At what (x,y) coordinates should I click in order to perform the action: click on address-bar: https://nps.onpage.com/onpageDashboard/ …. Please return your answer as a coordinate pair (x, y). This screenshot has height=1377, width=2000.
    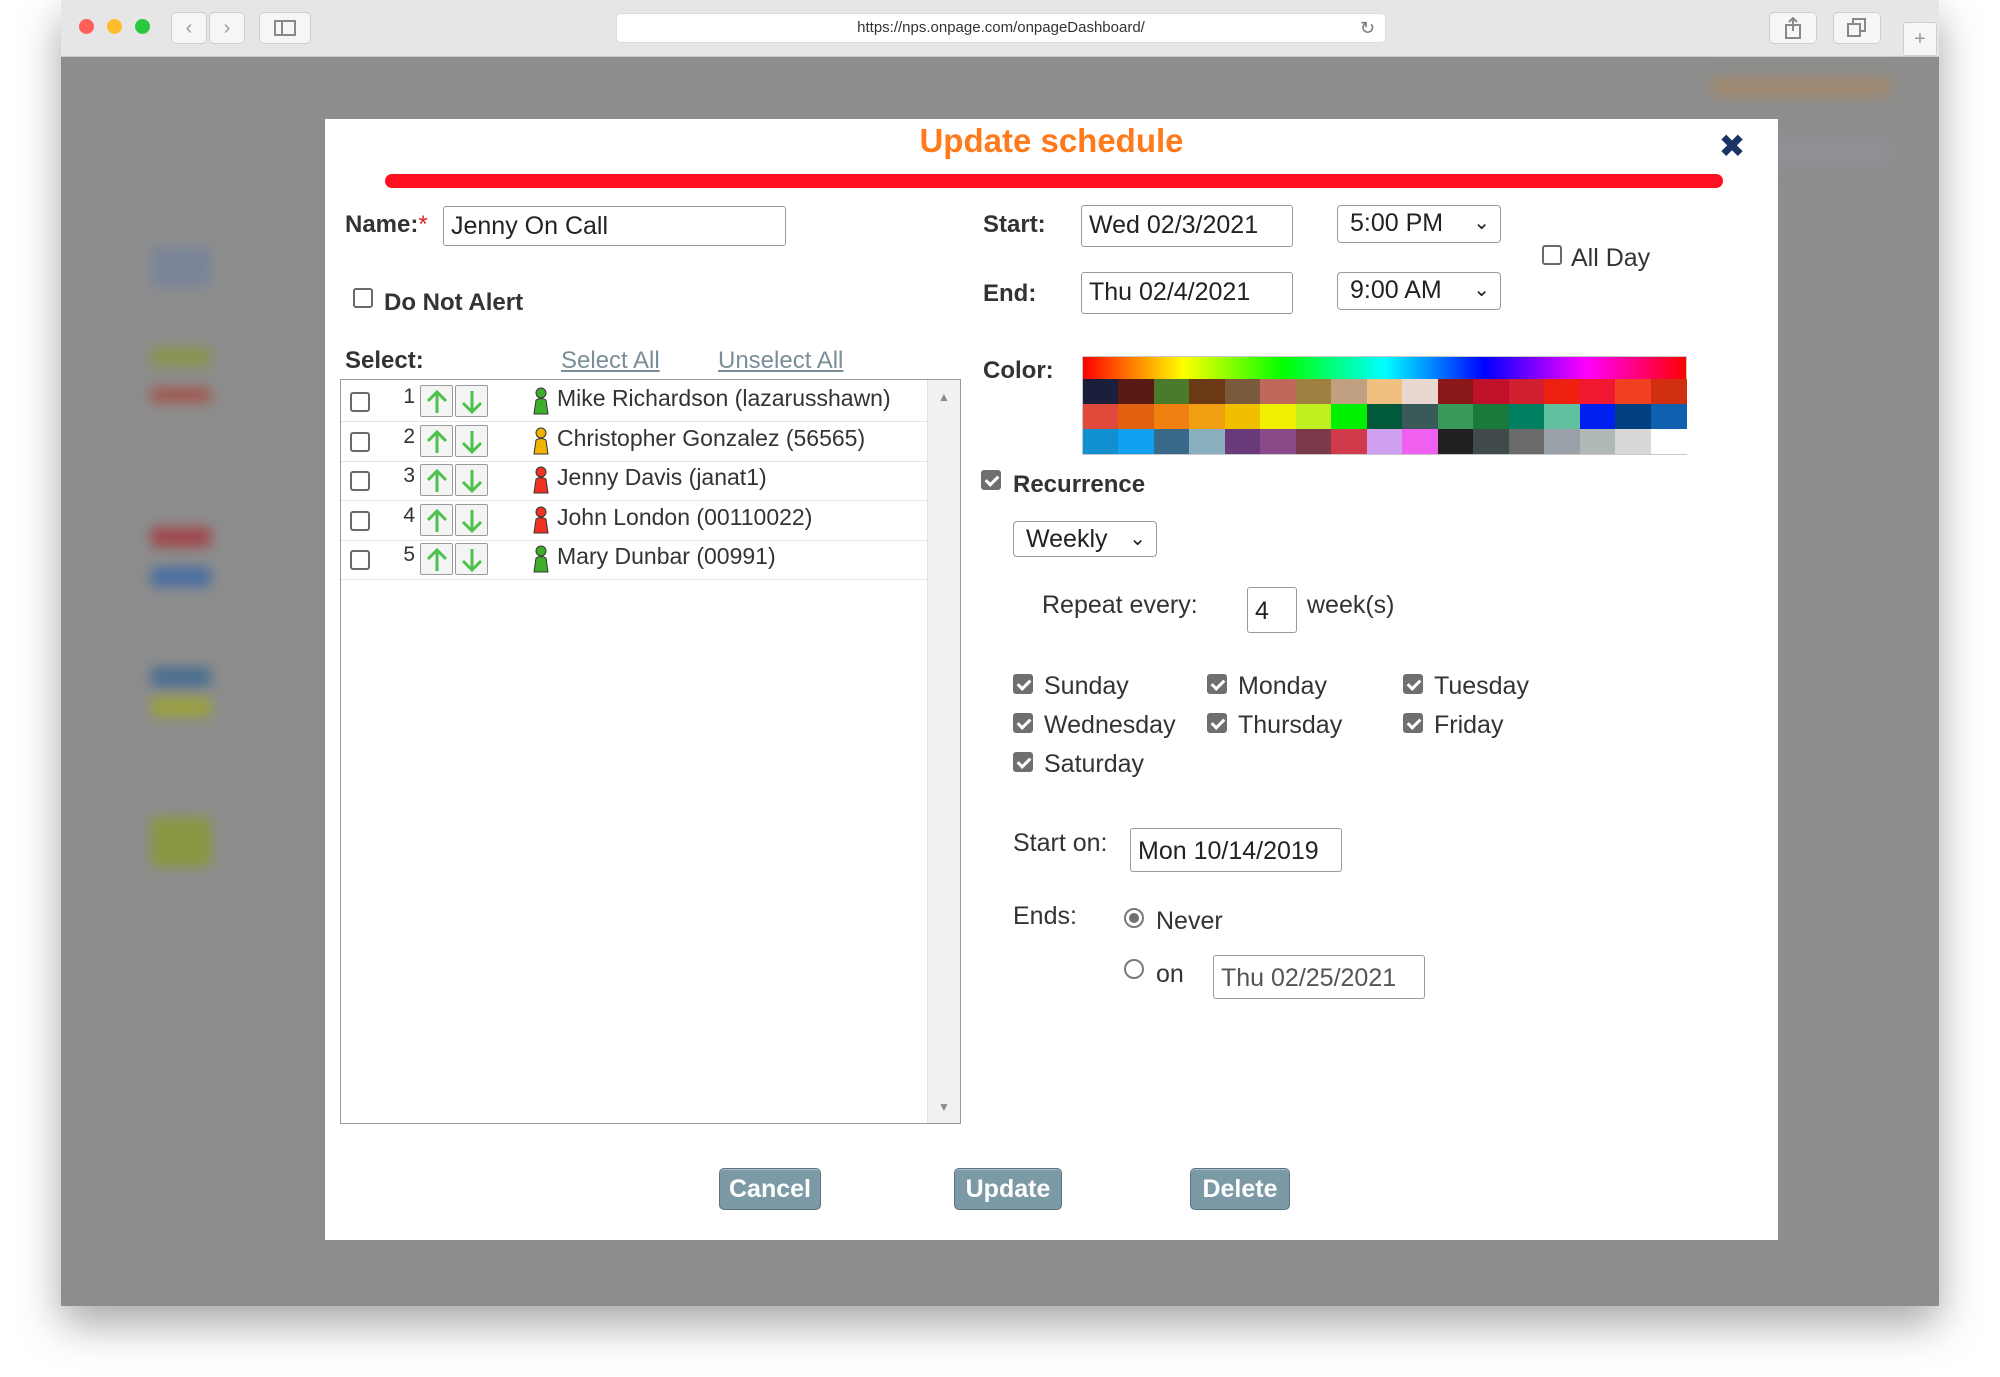
    Looking at the image, I should click on (1001, 28).